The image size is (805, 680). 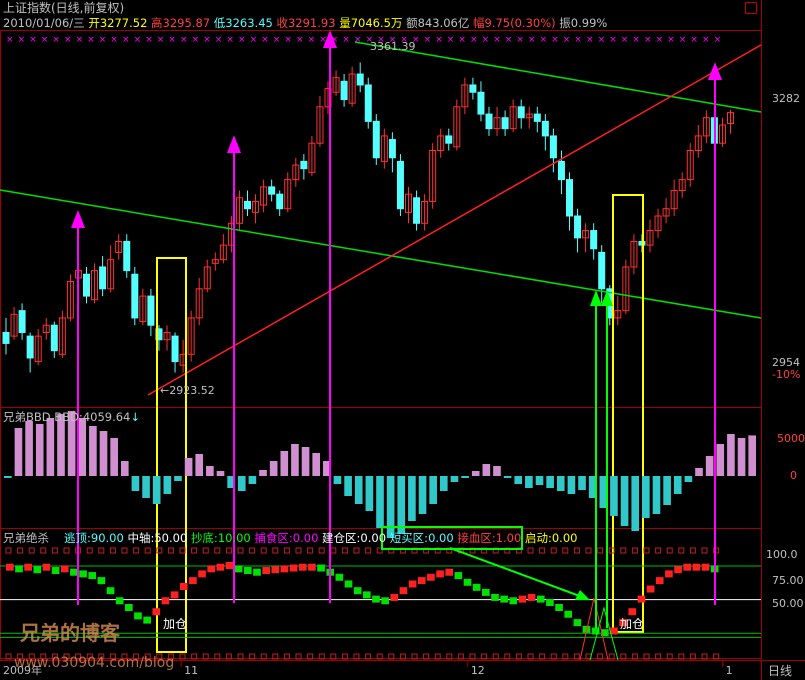 What do you see at coordinates (68, 417) in the screenshot?
I see `bbd-label: BBD:` at bounding box center [68, 417].